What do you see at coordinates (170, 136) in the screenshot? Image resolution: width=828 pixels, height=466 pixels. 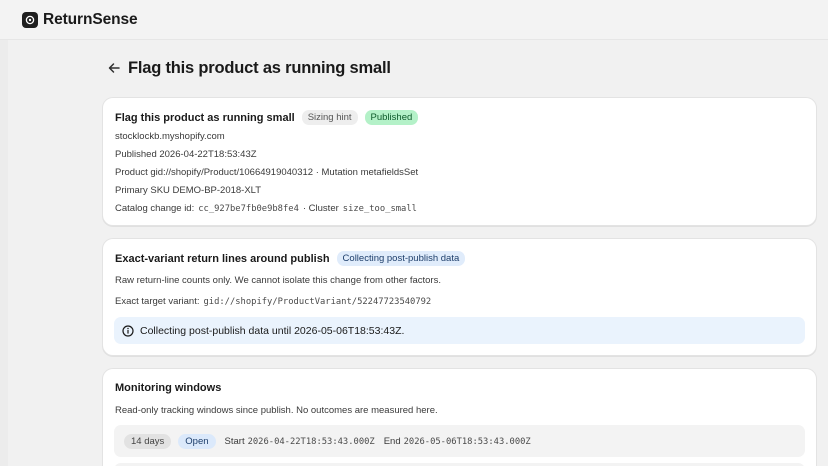 I see `shop-domain: stocklockb.myshopify.com` at bounding box center [170, 136].